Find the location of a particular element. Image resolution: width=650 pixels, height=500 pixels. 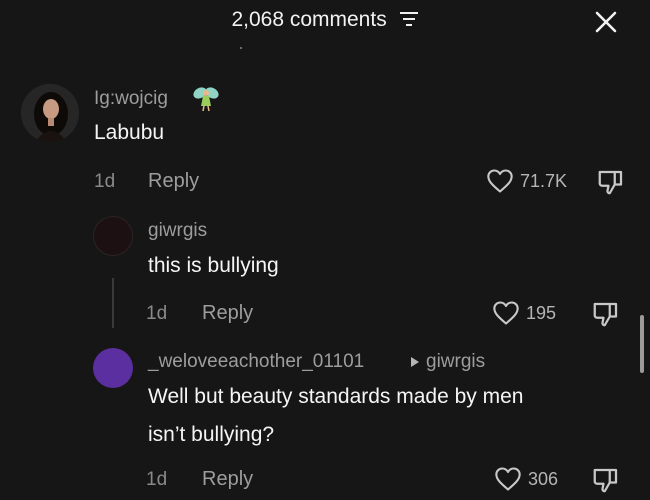

close-icon is located at coordinates (606, 22).